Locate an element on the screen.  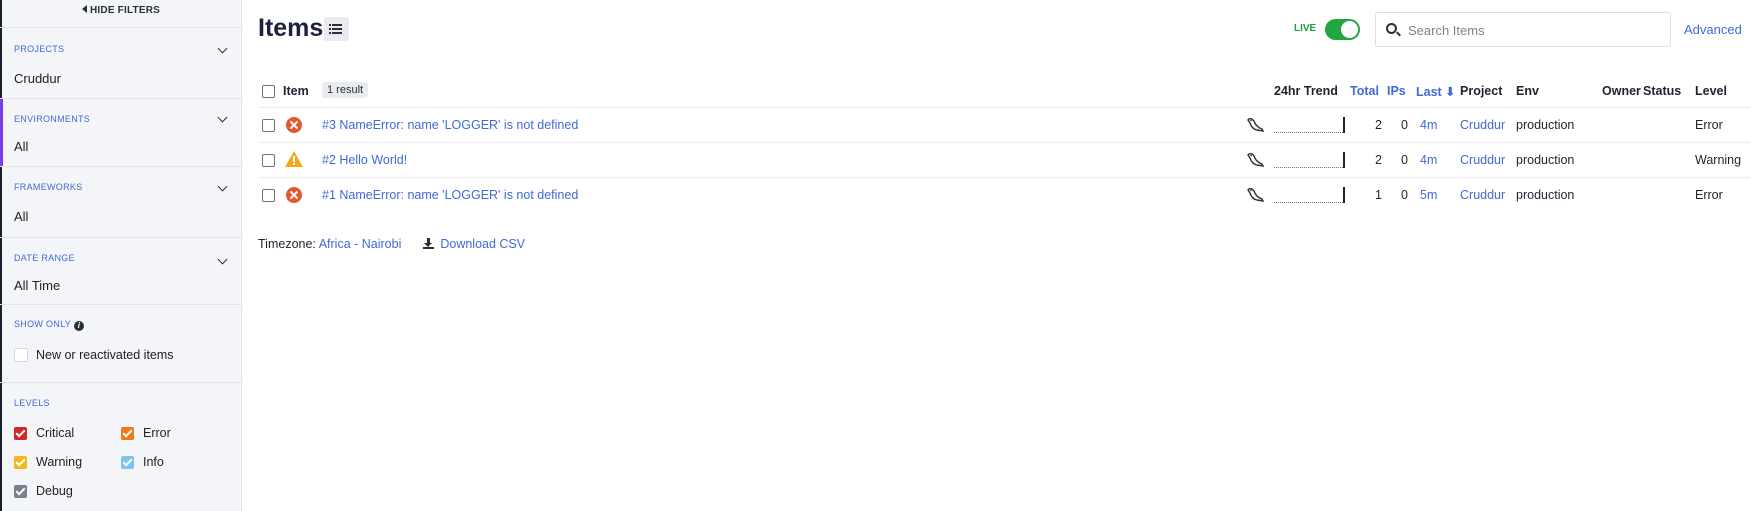
level-label: Error is located at coordinates (157, 433).